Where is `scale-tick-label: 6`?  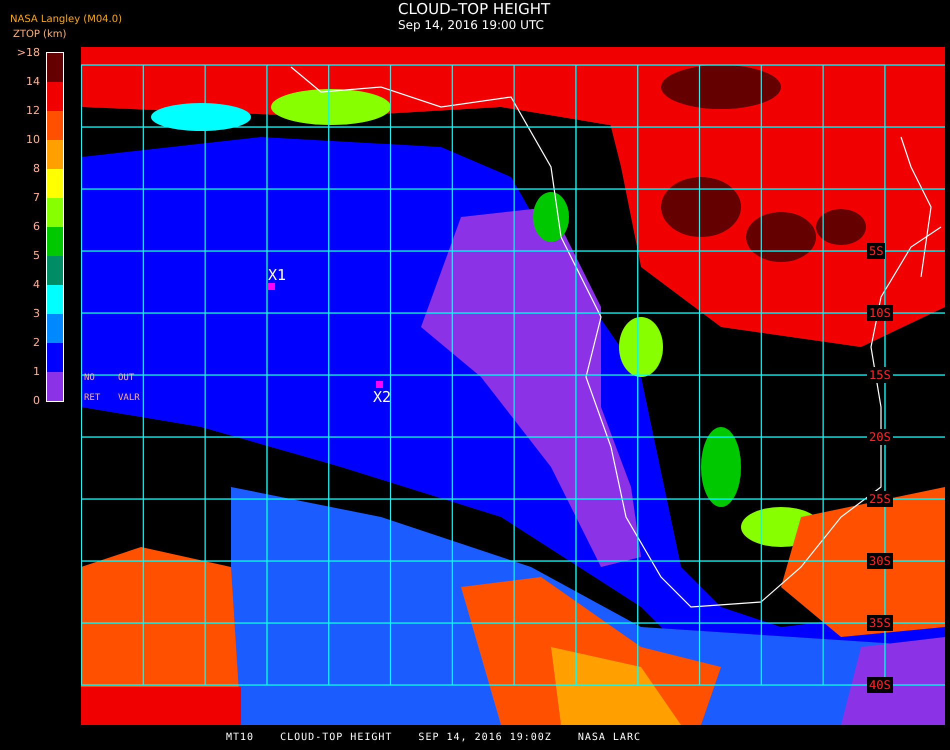
scale-tick-label: 6 is located at coordinates (36, 228).